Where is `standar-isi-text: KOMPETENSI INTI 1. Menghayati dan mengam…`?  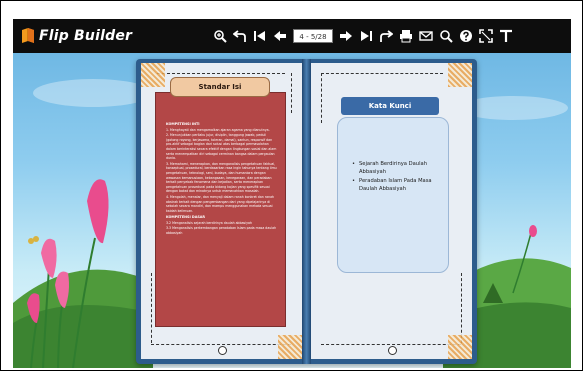 standar-isi-text: KOMPETENSI INTI 1. Menghayati dan mengam… is located at coordinates (222, 178).